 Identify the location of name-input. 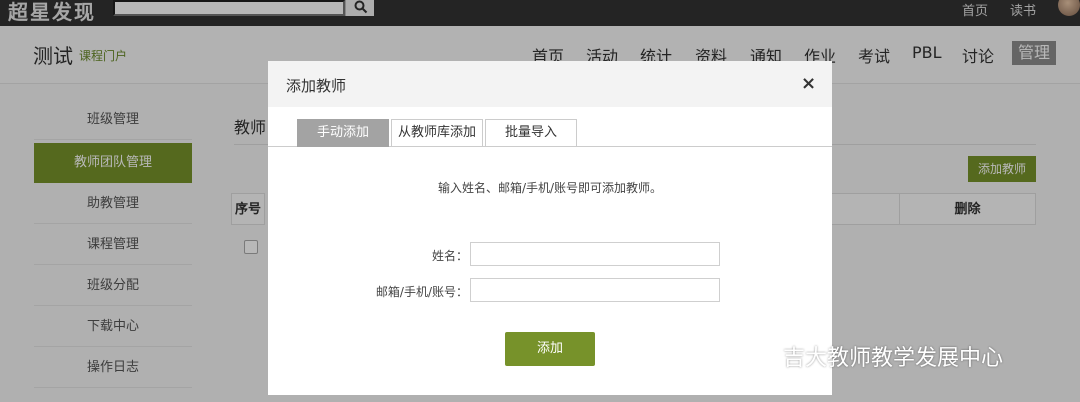
(595, 254).